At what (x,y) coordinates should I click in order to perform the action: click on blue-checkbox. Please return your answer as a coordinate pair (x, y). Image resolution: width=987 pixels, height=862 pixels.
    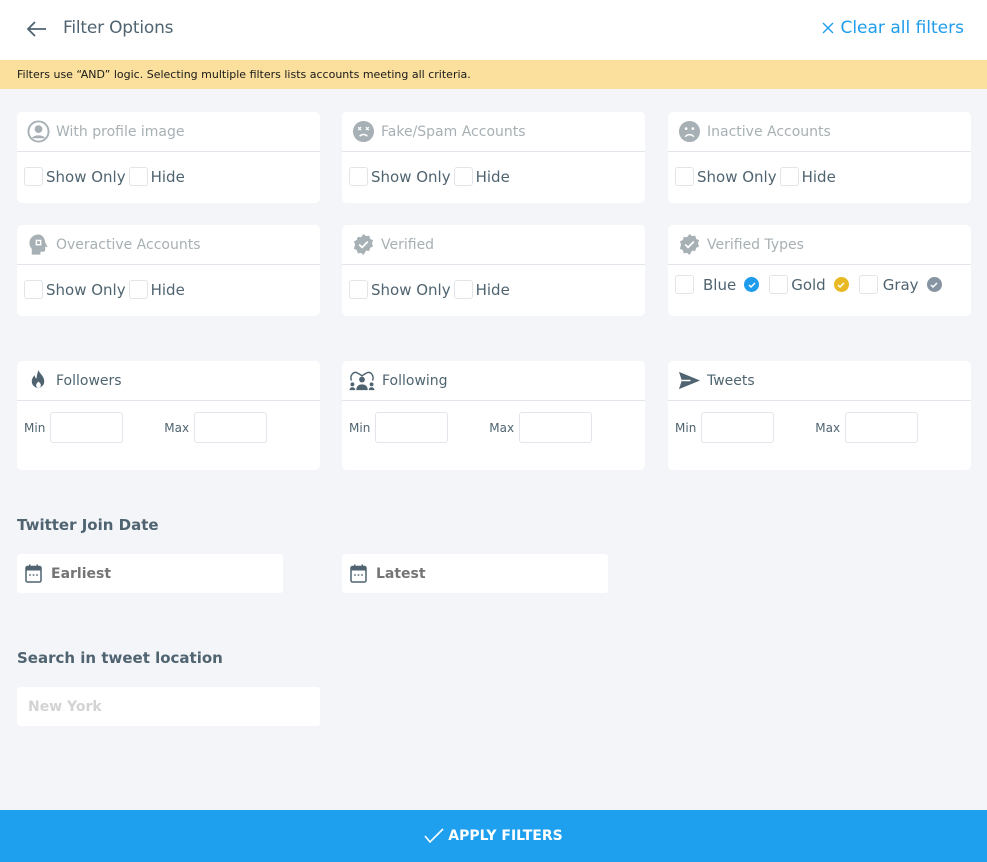
    Looking at the image, I should click on (684, 284).